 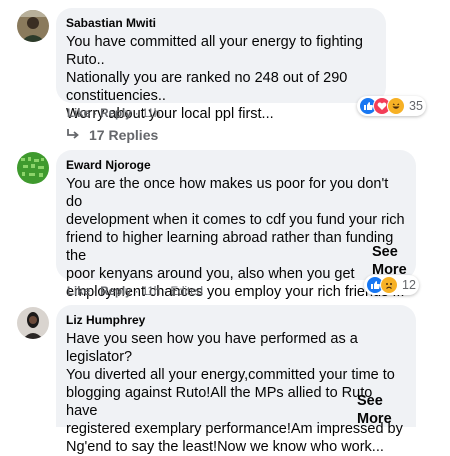 I want to click on comment-author: Liz Humphrey, so click(x=236, y=320).